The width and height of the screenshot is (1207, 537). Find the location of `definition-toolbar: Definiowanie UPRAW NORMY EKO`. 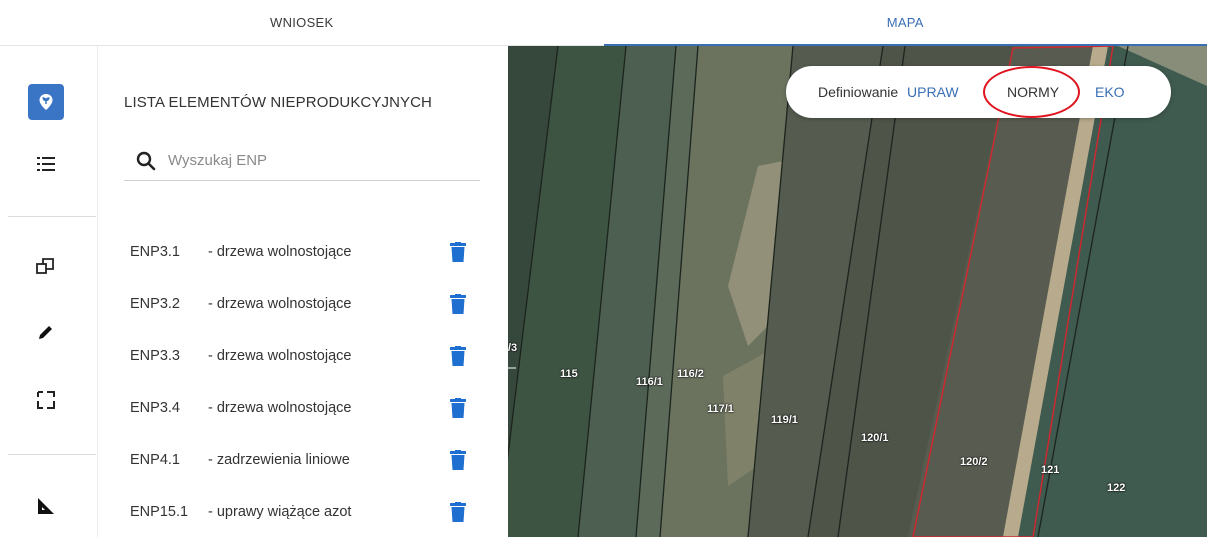

definition-toolbar: Definiowanie UPRAW NORMY EKO is located at coordinates (978, 92).